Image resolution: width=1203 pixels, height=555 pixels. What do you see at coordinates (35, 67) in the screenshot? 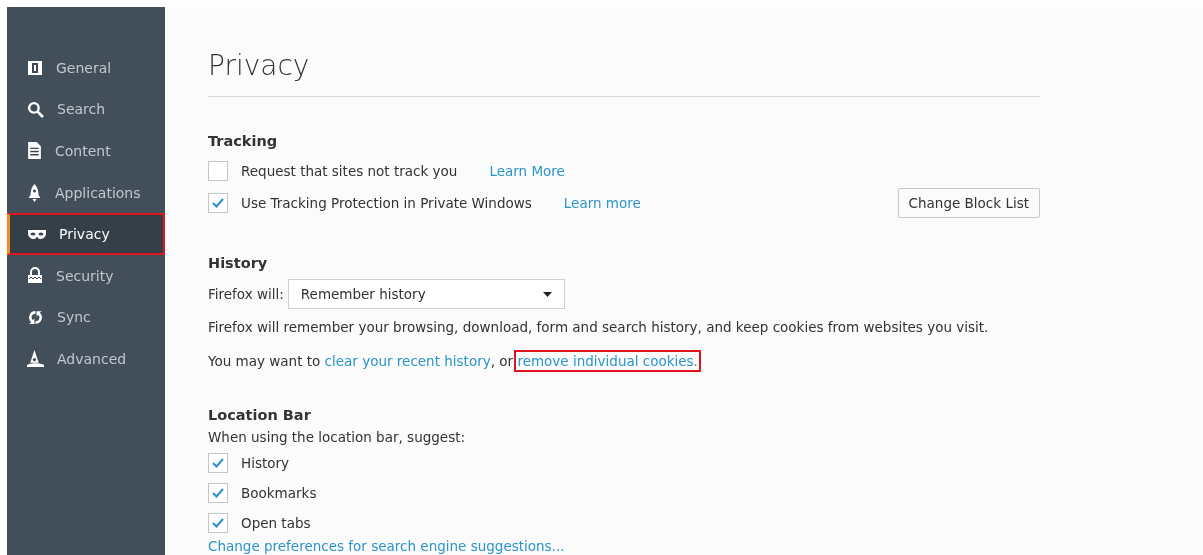
I see `general-icon` at bounding box center [35, 67].